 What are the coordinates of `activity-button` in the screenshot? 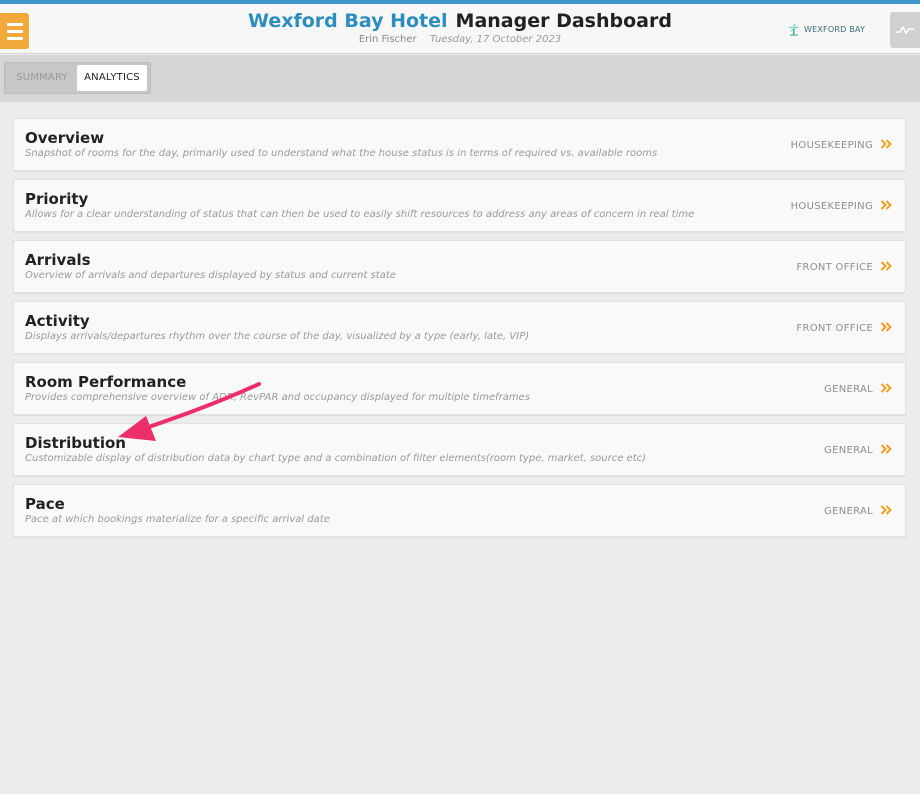 It's located at (905, 30).